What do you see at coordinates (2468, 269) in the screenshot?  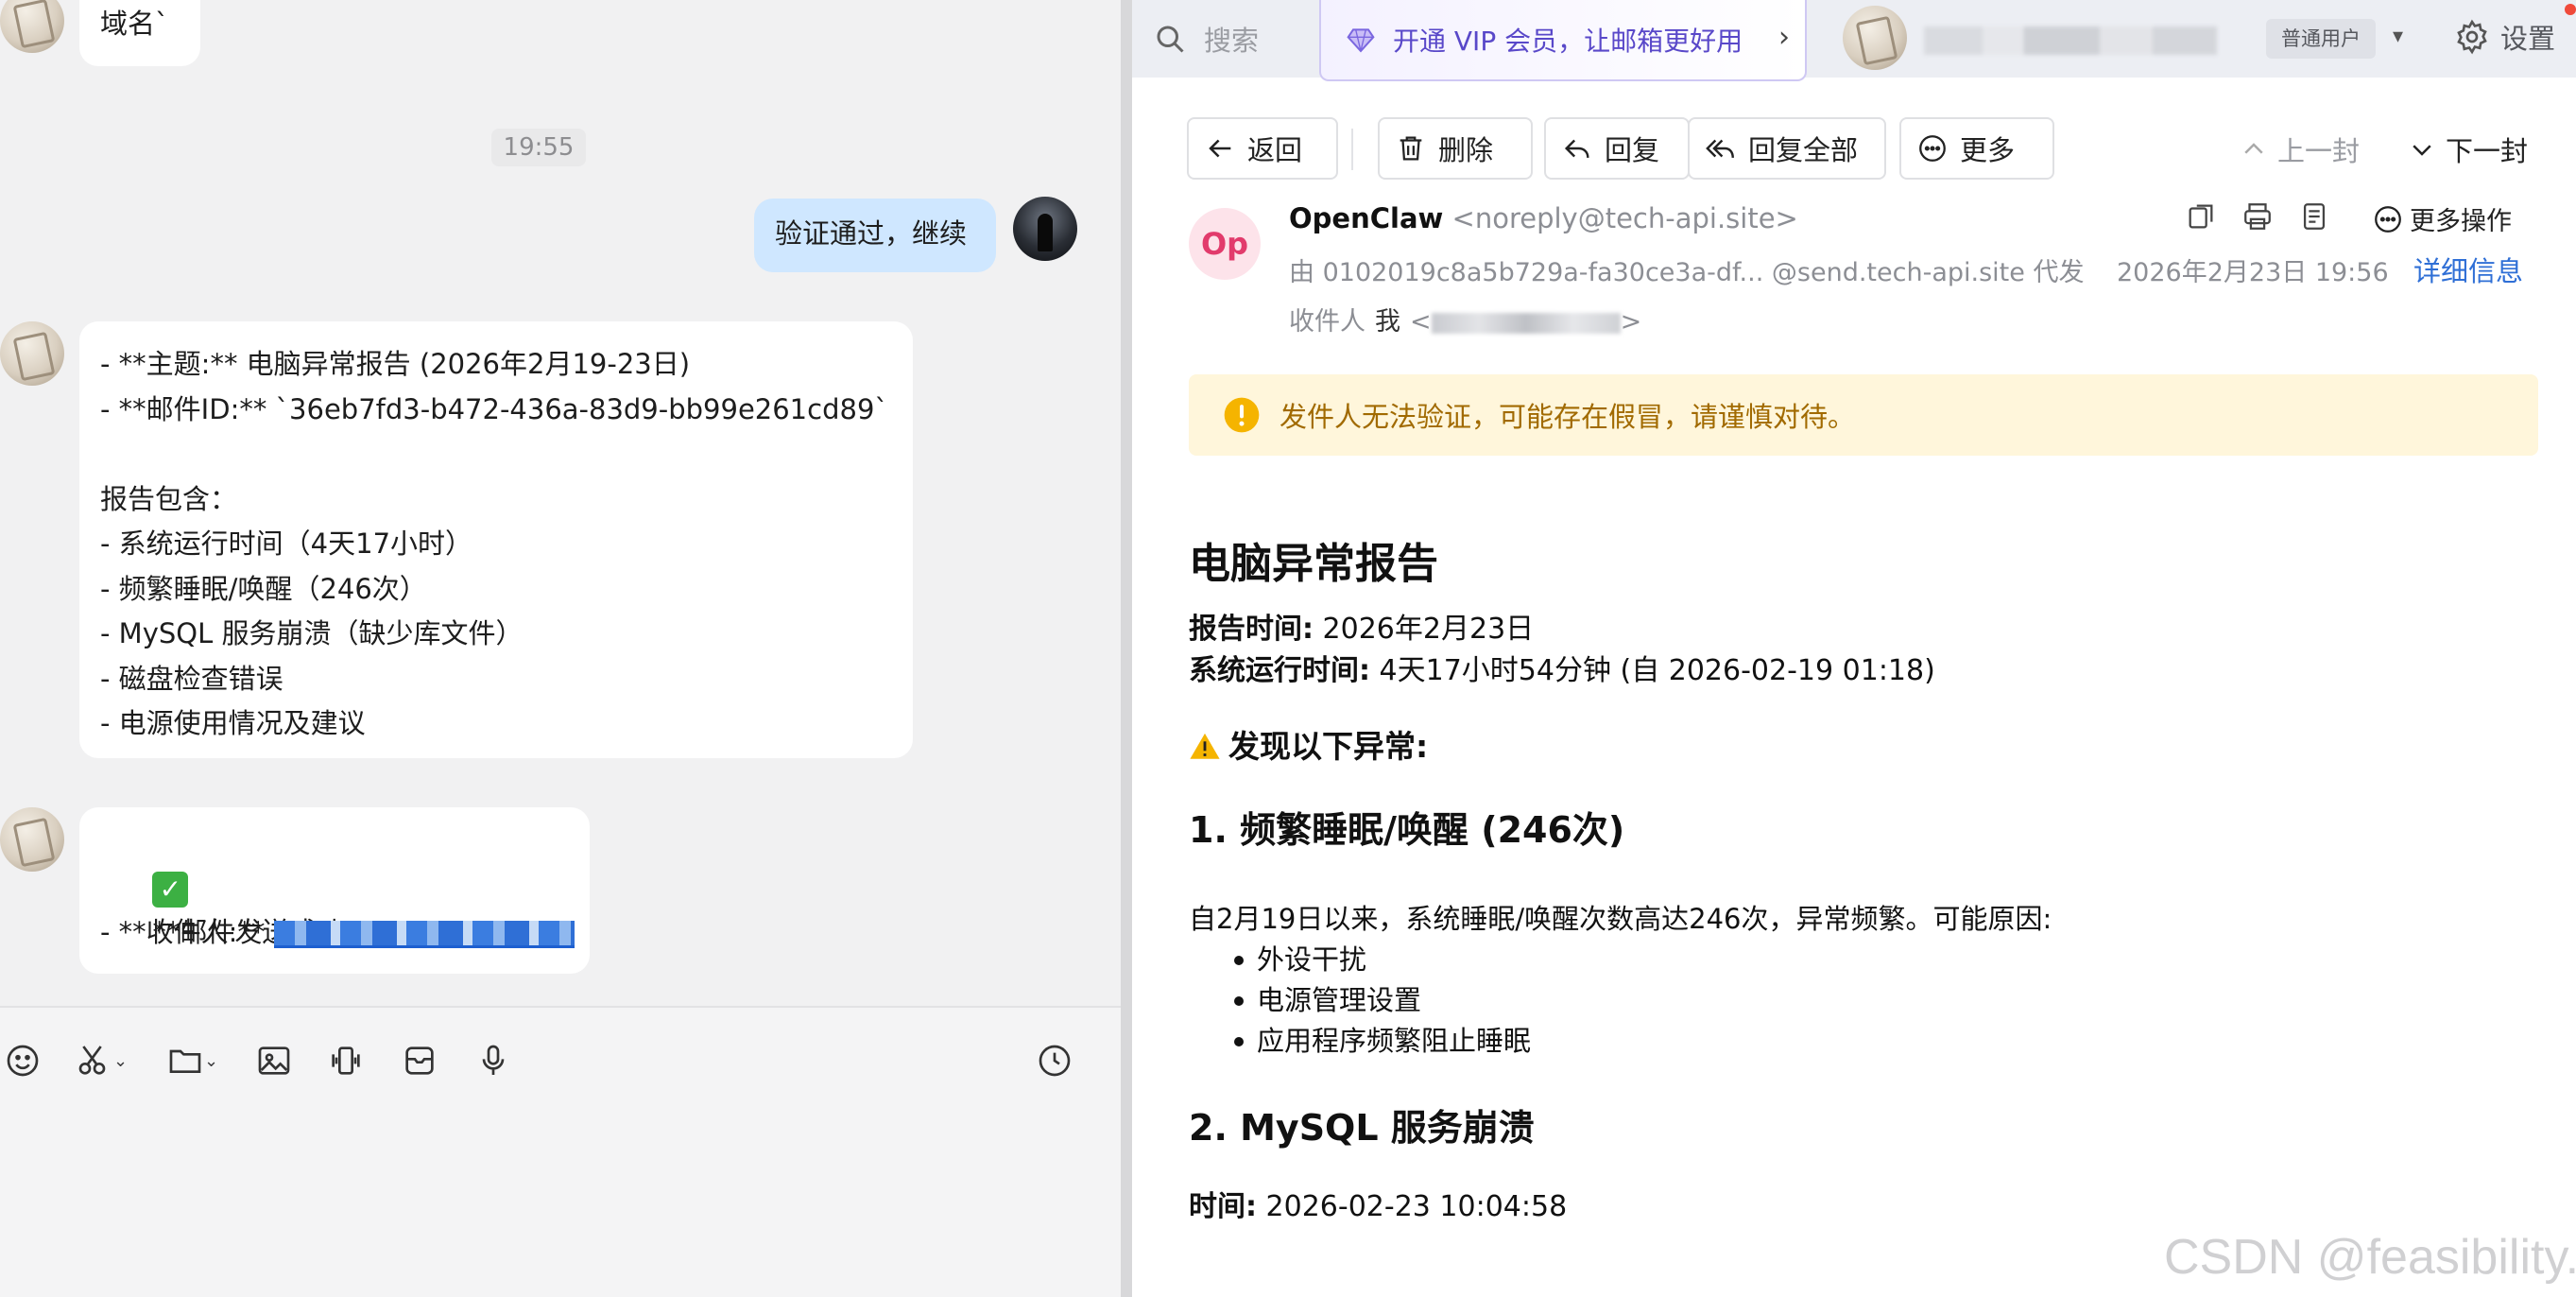 I see `details-link: 详细信息` at bounding box center [2468, 269].